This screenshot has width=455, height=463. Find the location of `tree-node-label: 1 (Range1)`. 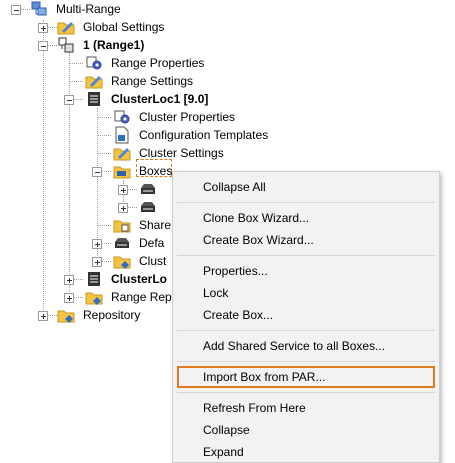

tree-node-label: 1 (Range1) is located at coordinates (114, 45).